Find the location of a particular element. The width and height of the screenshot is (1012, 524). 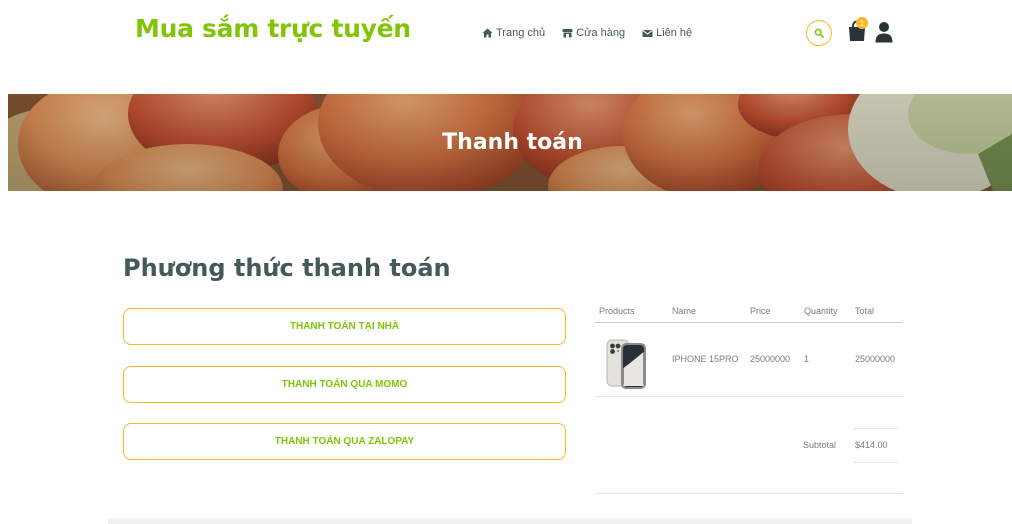

page-title: Thanh toán is located at coordinates (512, 142).